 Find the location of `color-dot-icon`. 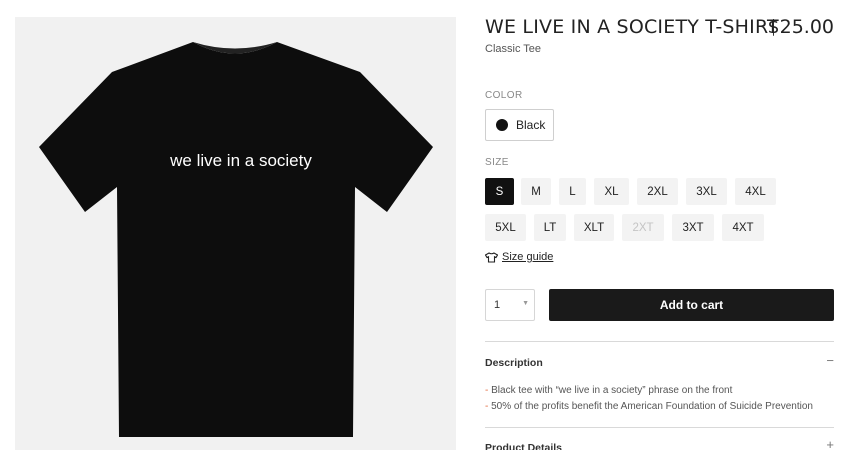

color-dot-icon is located at coordinates (502, 125).